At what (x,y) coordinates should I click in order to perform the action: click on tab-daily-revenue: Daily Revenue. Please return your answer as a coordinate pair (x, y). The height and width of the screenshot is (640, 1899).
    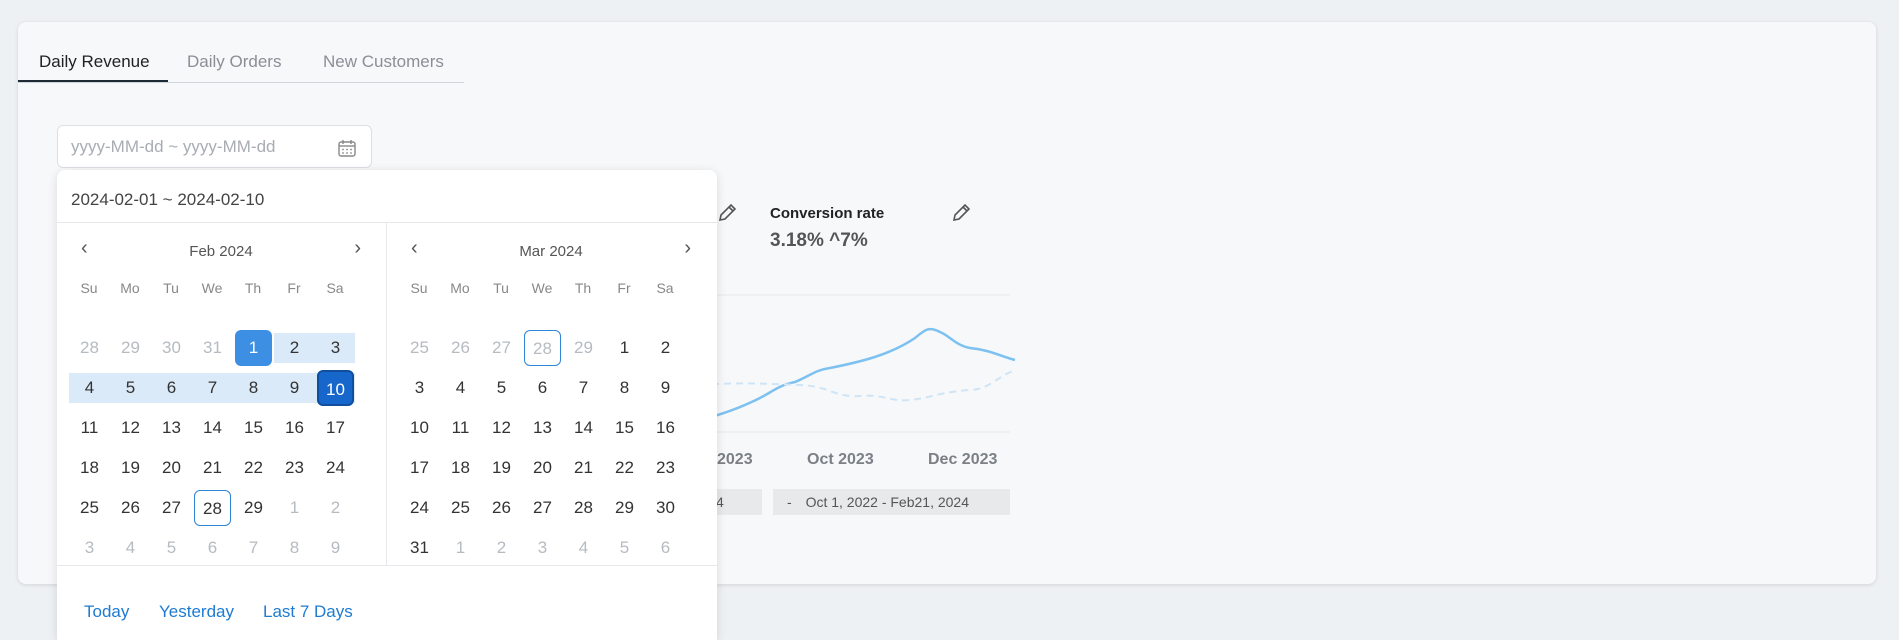
    Looking at the image, I should click on (94, 62).